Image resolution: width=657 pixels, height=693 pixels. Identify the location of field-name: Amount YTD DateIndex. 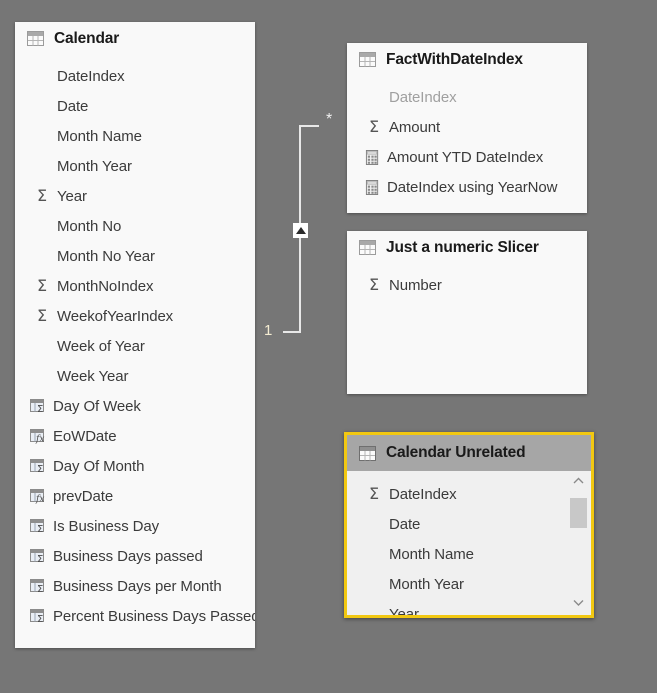
(465, 157).